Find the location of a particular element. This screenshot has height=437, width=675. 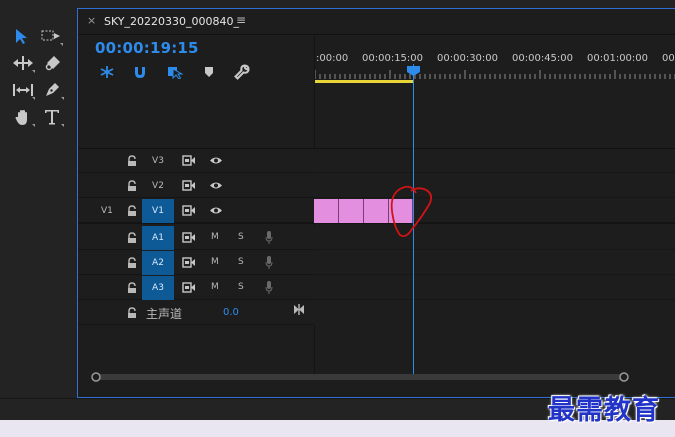

razor-icon is located at coordinates (52, 63).